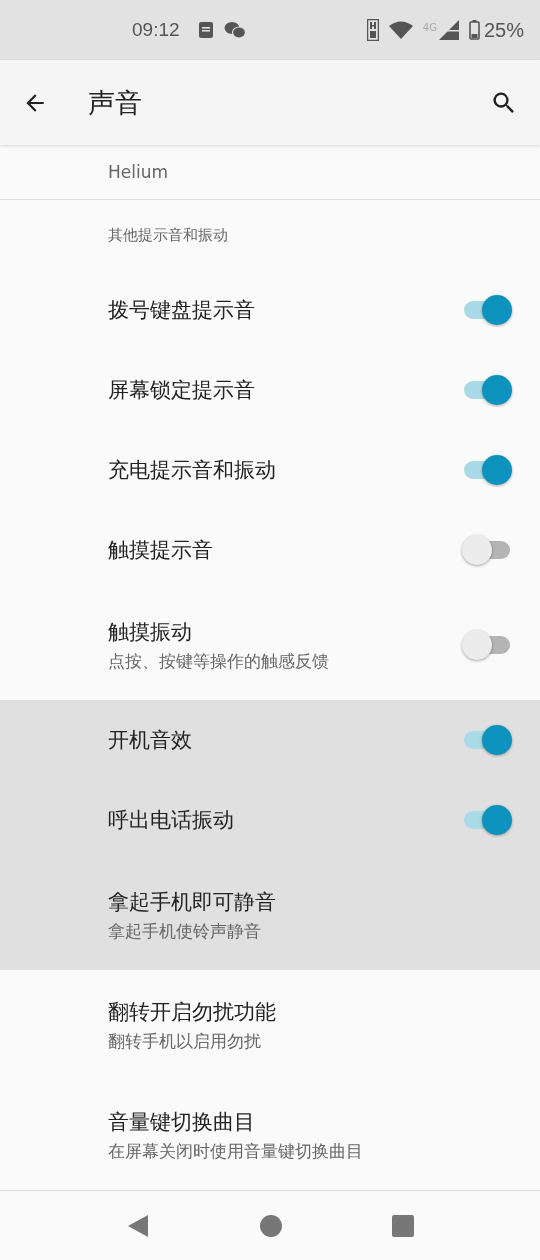 This screenshot has height=1260, width=540. What do you see at coordinates (234, 30) in the screenshot?
I see `chat-icon` at bounding box center [234, 30].